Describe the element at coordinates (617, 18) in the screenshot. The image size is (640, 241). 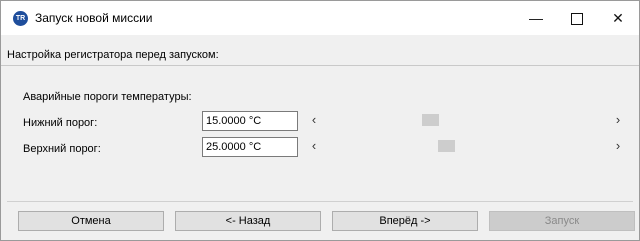
I see `close-button: ✕` at that location.